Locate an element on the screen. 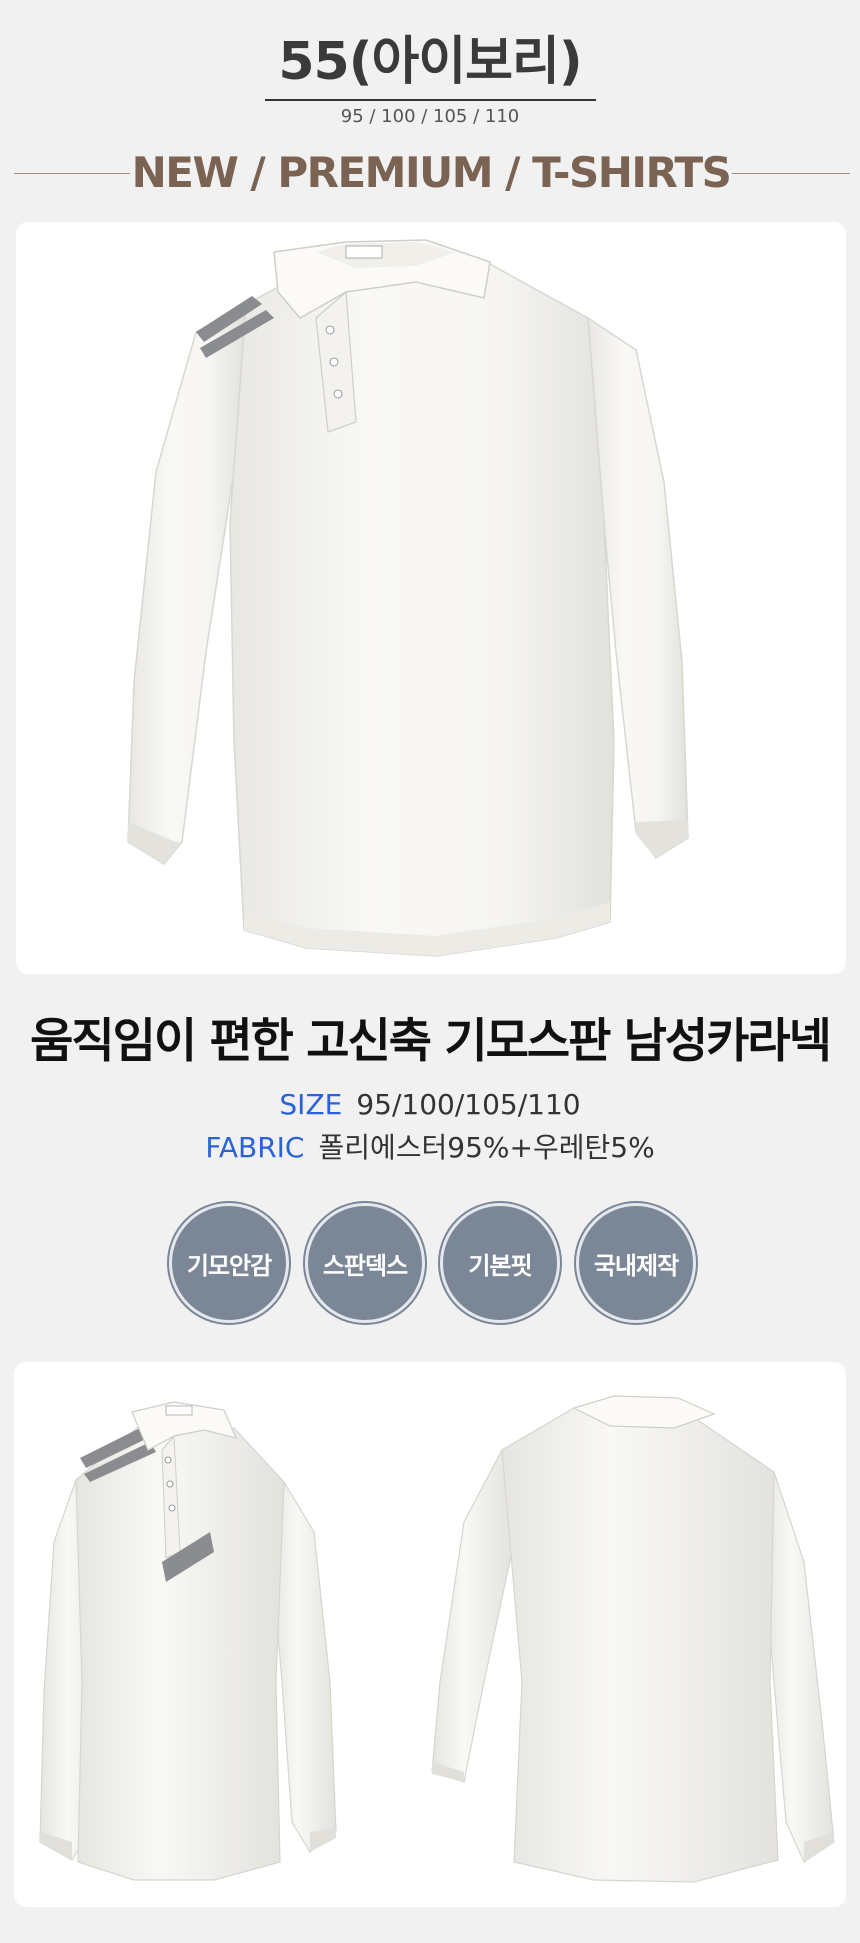 This screenshot has width=860, height=1943. tagline: NEW / PREMIUM / T-SHIRTS is located at coordinates (431, 172).